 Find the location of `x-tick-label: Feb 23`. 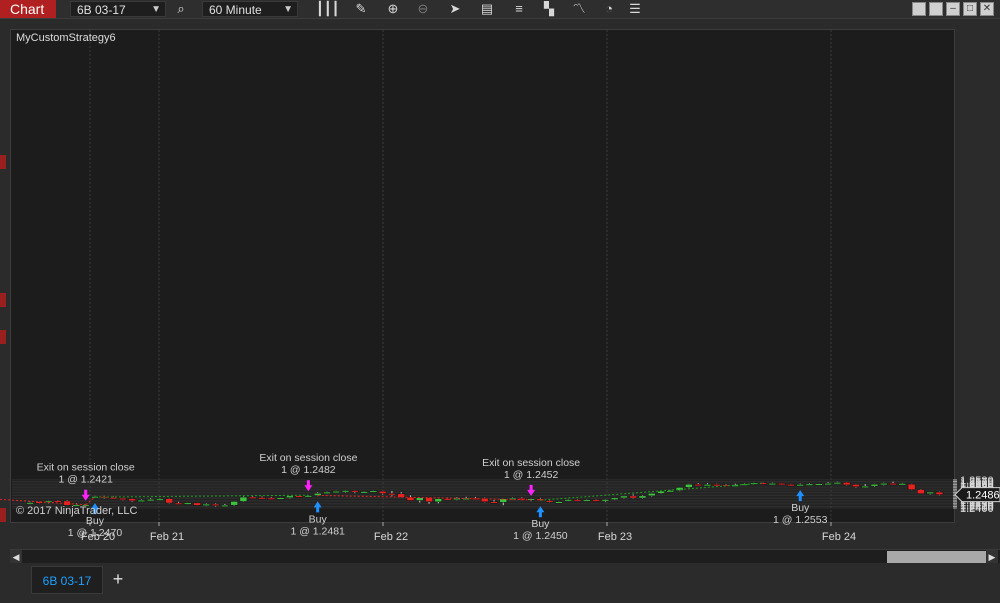

x-tick-label: Feb 23 is located at coordinates (615, 537).